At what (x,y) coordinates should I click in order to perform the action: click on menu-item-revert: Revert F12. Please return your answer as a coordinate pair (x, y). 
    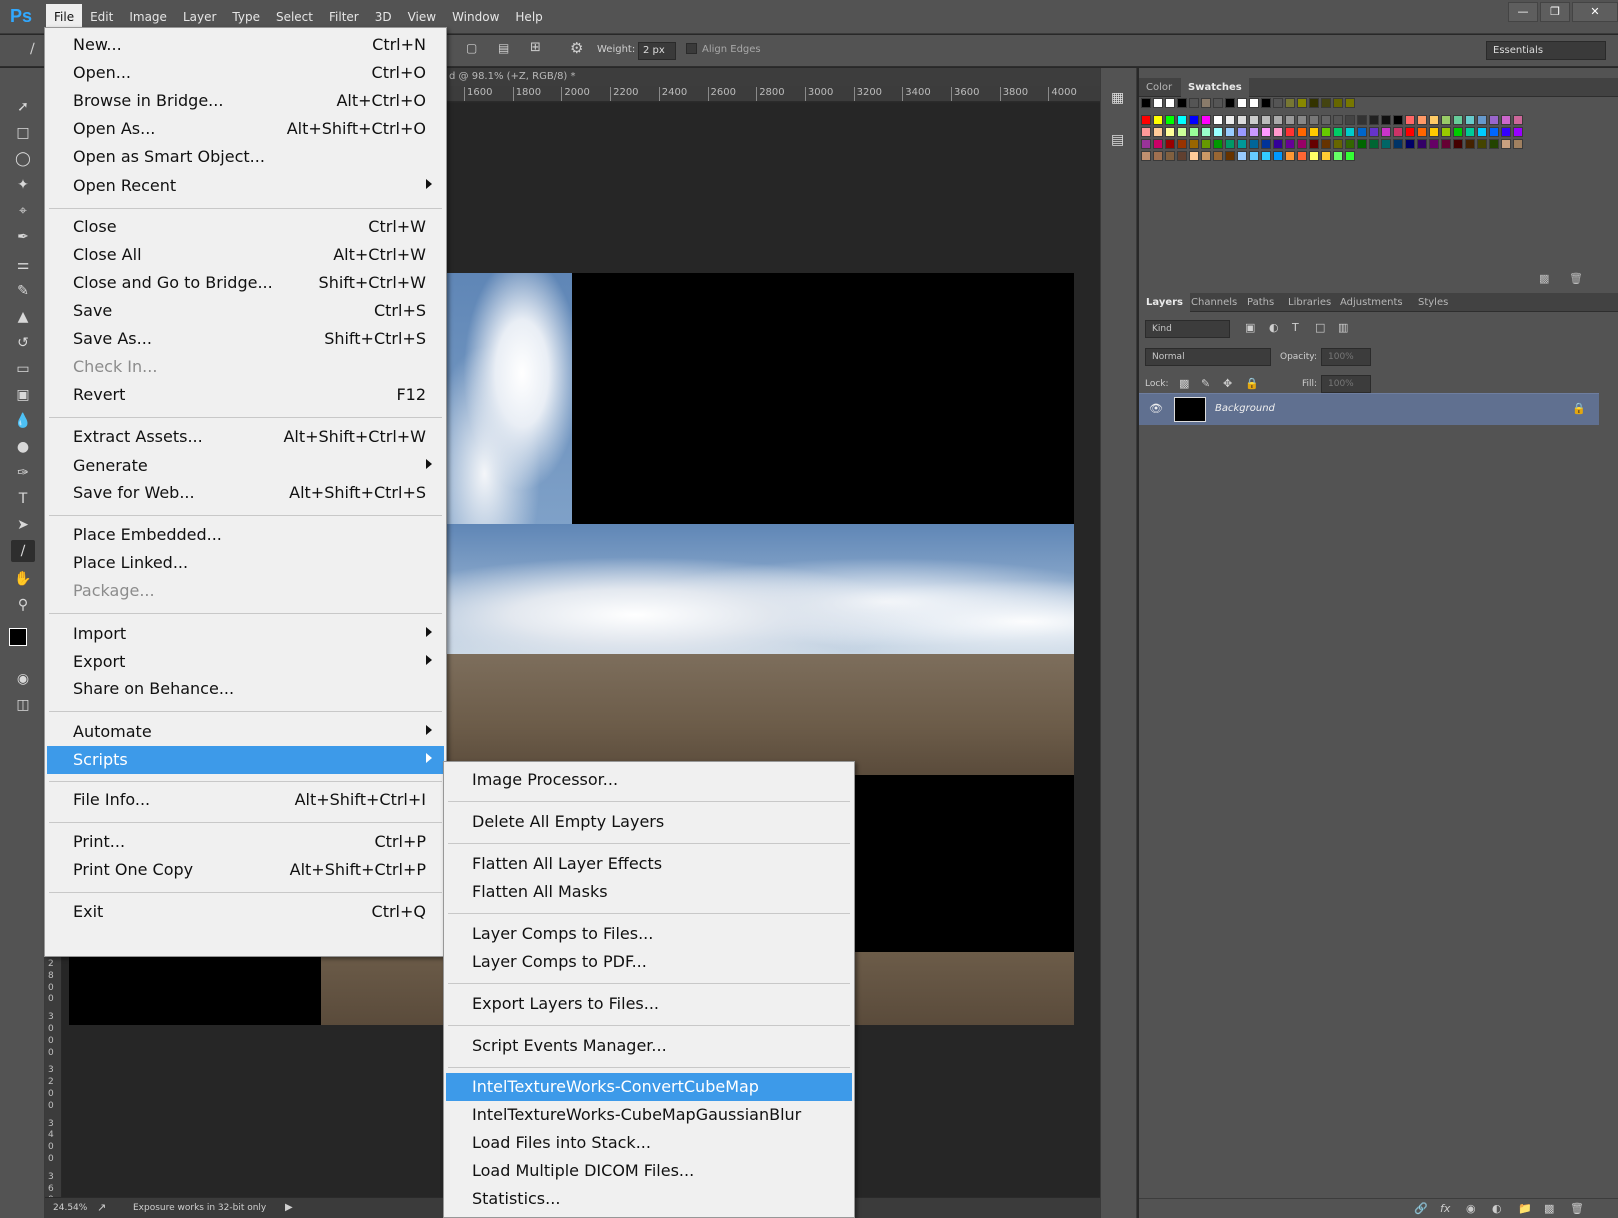
    Looking at the image, I should click on (245, 395).